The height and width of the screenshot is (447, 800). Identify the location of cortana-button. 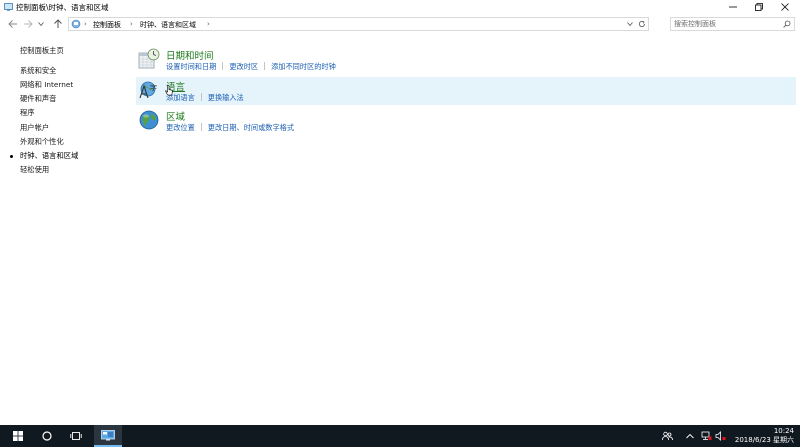
(47, 436).